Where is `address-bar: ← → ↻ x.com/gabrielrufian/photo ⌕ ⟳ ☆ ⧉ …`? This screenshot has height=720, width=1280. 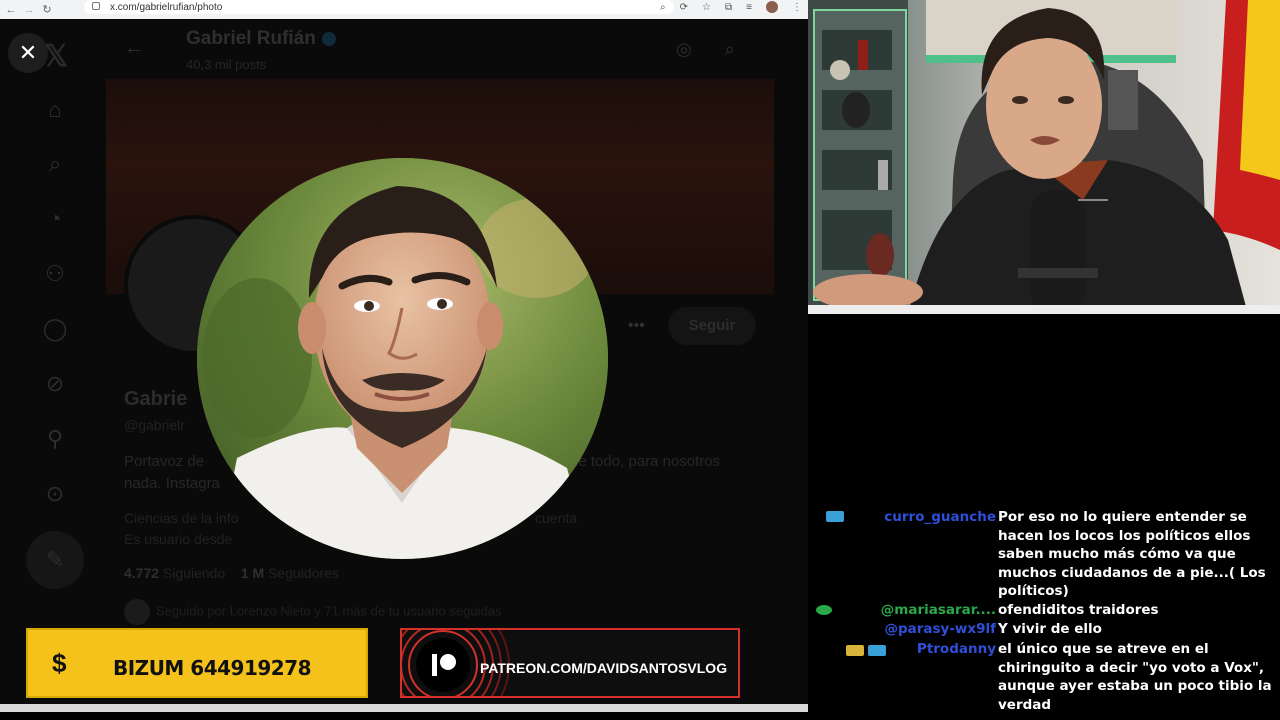 address-bar: ← → ↻ x.com/gabrielrufian/photo ⌕ ⟳ ☆ ⧉ … is located at coordinates (404, 9).